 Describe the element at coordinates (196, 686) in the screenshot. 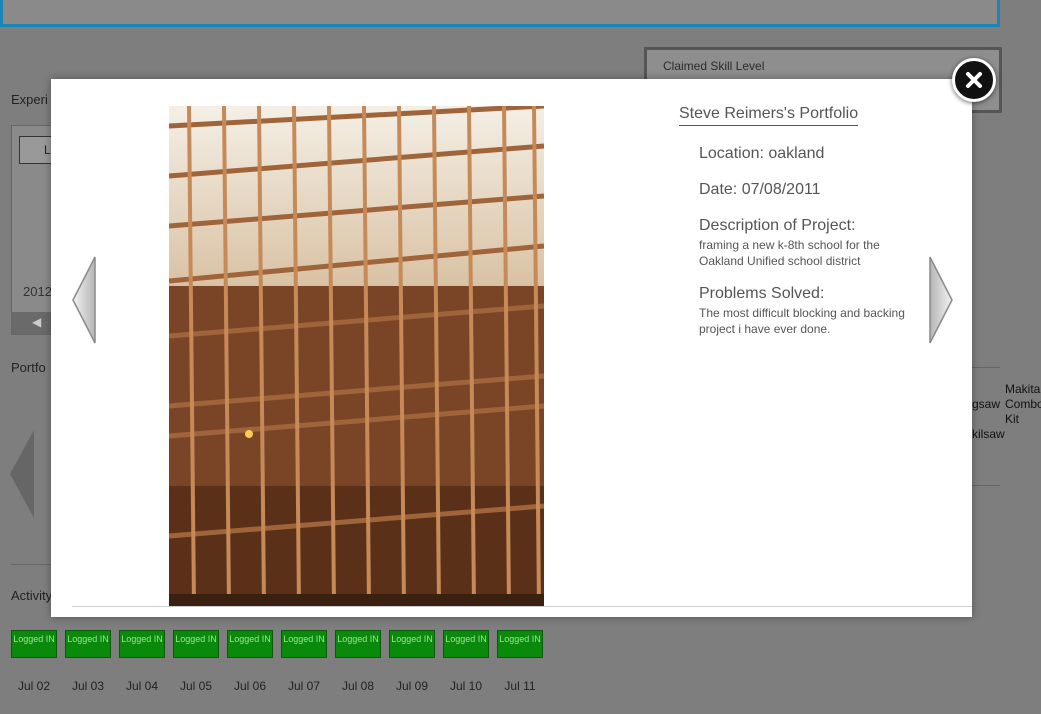

I see `activity-date: Jul 05` at that location.